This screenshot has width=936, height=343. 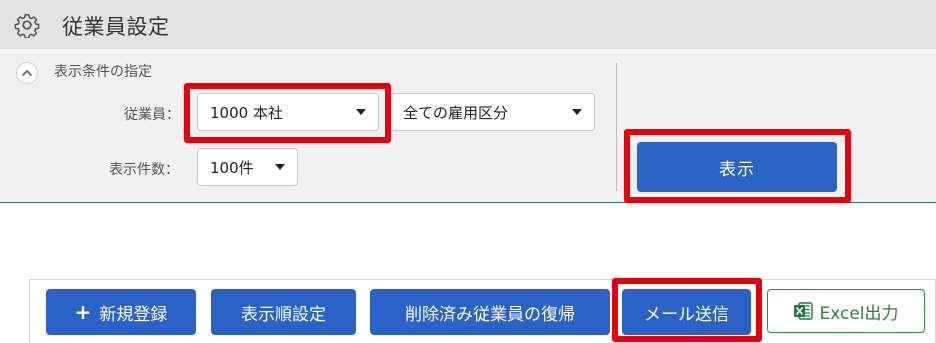 I want to click on display-order-button: 表示順設定, so click(x=283, y=312).